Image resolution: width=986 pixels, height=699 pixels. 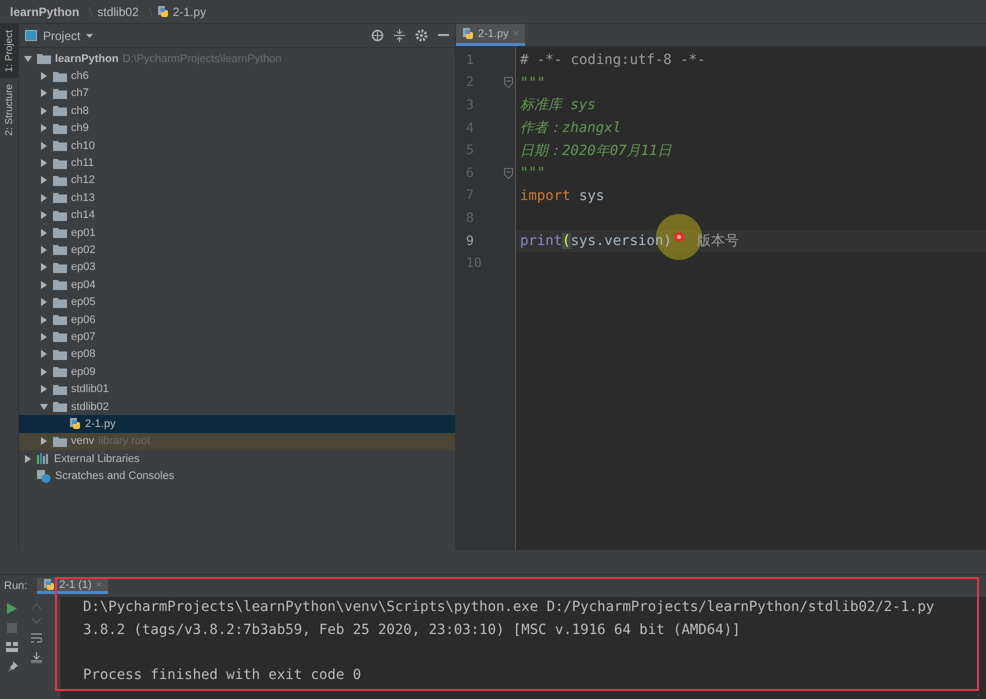 I want to click on panel-title: Project, so click(x=61, y=35).